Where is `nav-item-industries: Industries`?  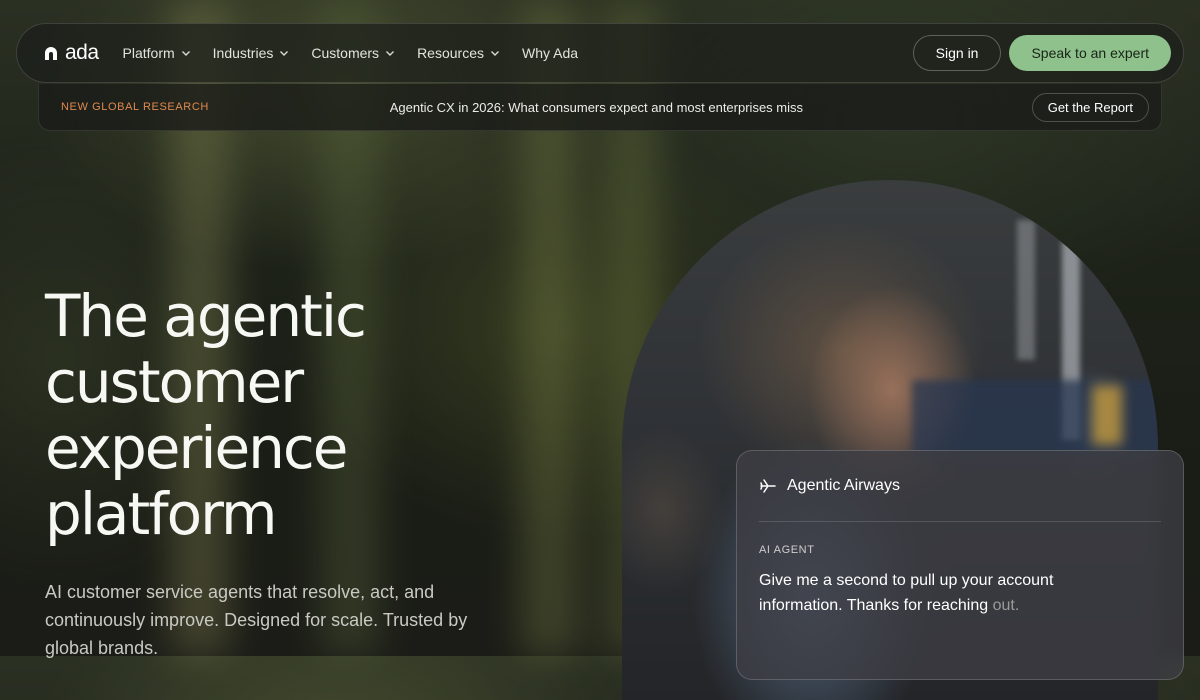
nav-item-industries: Industries is located at coordinates (251, 53).